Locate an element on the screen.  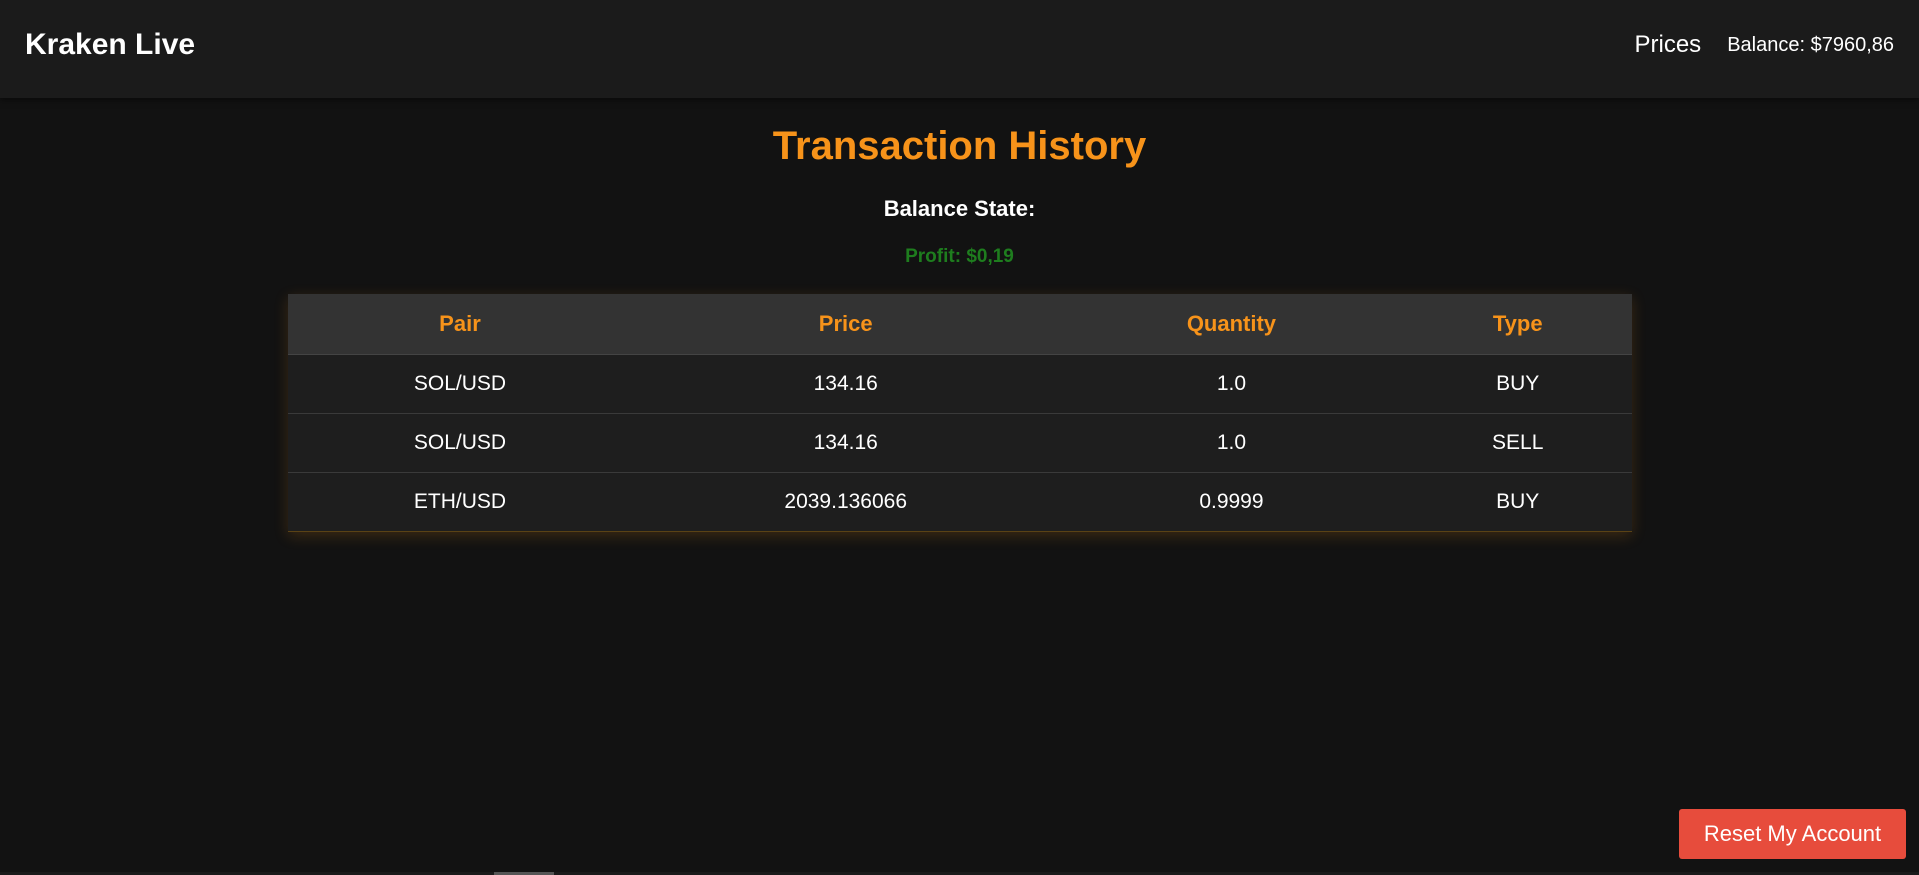
nav-link-prices: Prices is located at coordinates (1668, 45).